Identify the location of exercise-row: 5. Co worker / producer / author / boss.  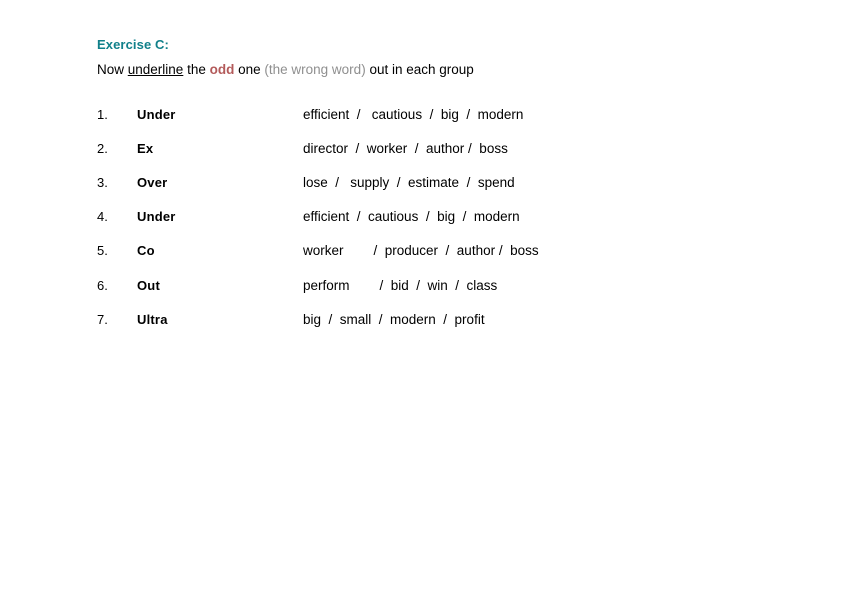
(457, 253).